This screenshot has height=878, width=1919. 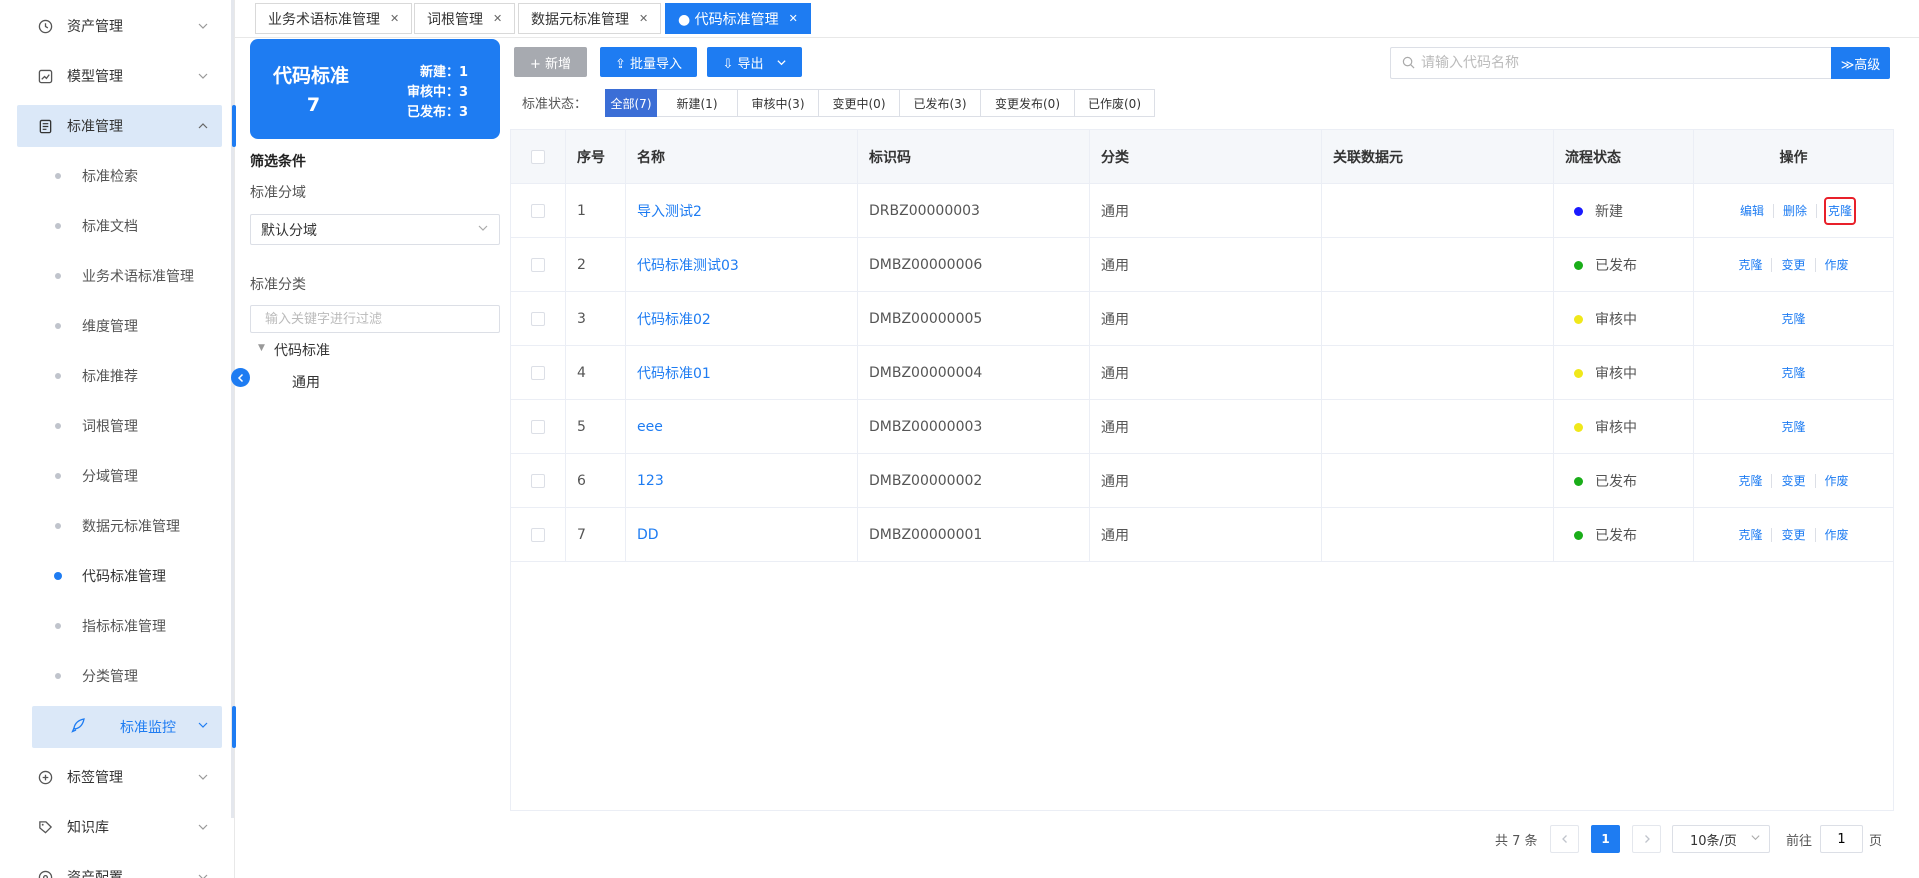 What do you see at coordinates (1860, 63) in the screenshot?
I see `advanced-search-button: ≫高级` at bounding box center [1860, 63].